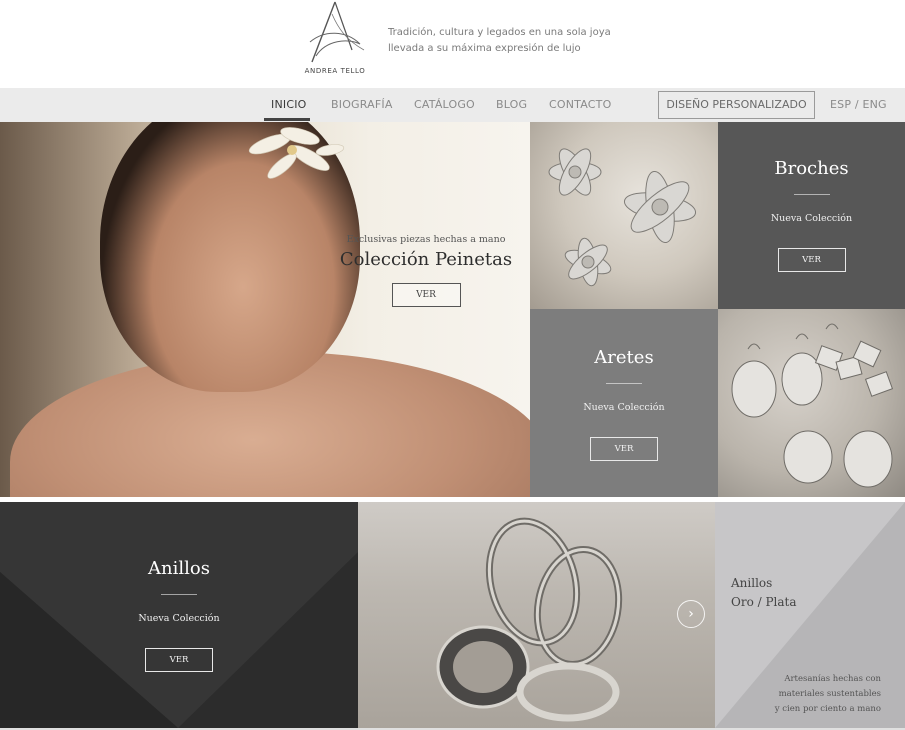  Describe the element at coordinates (529, 619) in the screenshot. I see `rings-icon` at that location.